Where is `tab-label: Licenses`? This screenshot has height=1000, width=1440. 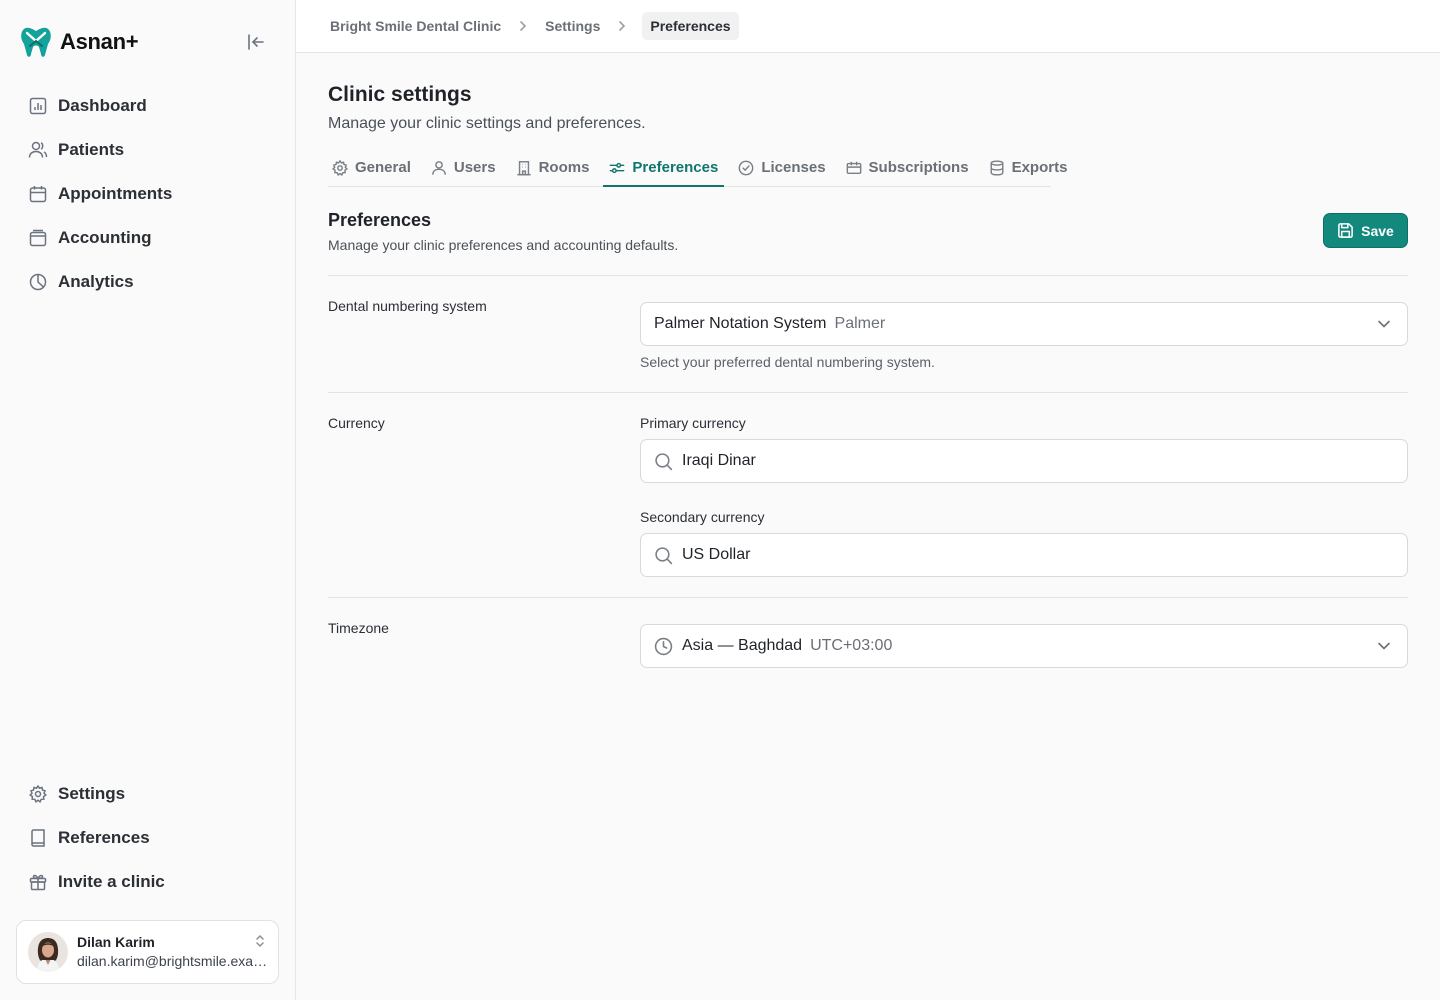
tab-label: Licenses is located at coordinates (793, 167).